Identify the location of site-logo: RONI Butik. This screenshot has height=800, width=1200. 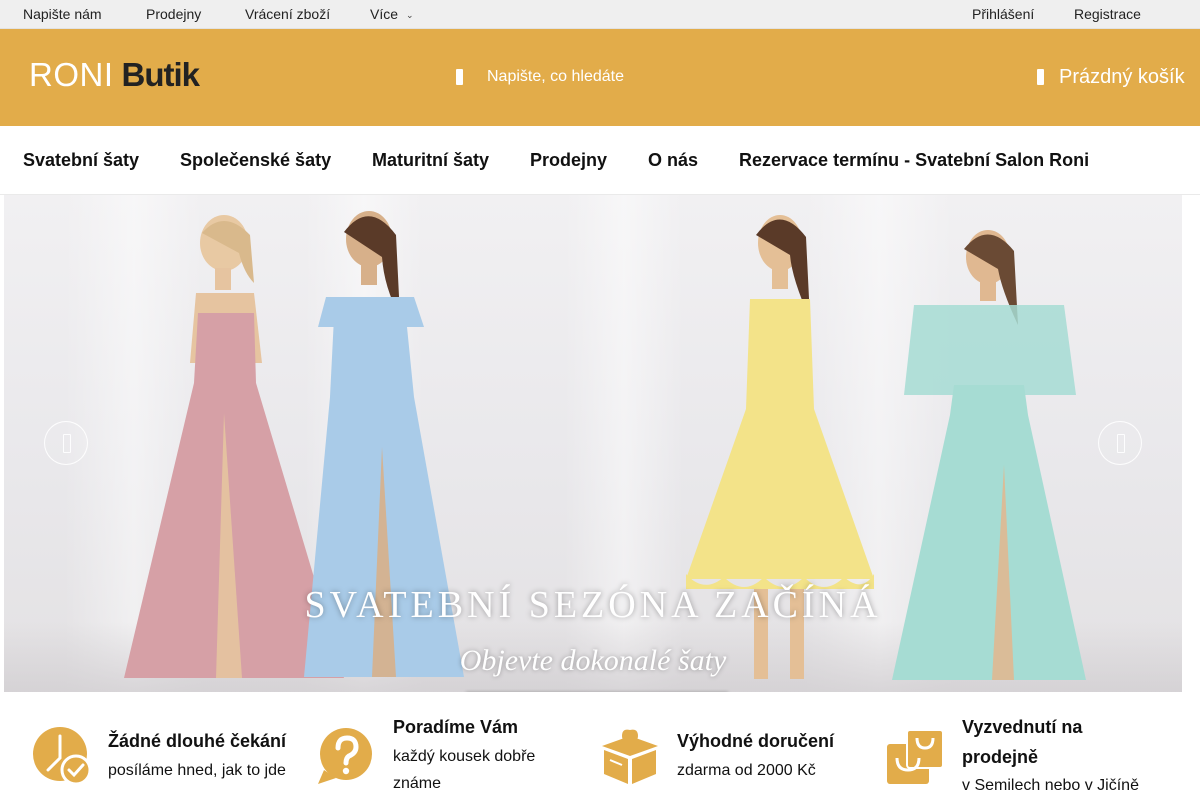
(114, 75).